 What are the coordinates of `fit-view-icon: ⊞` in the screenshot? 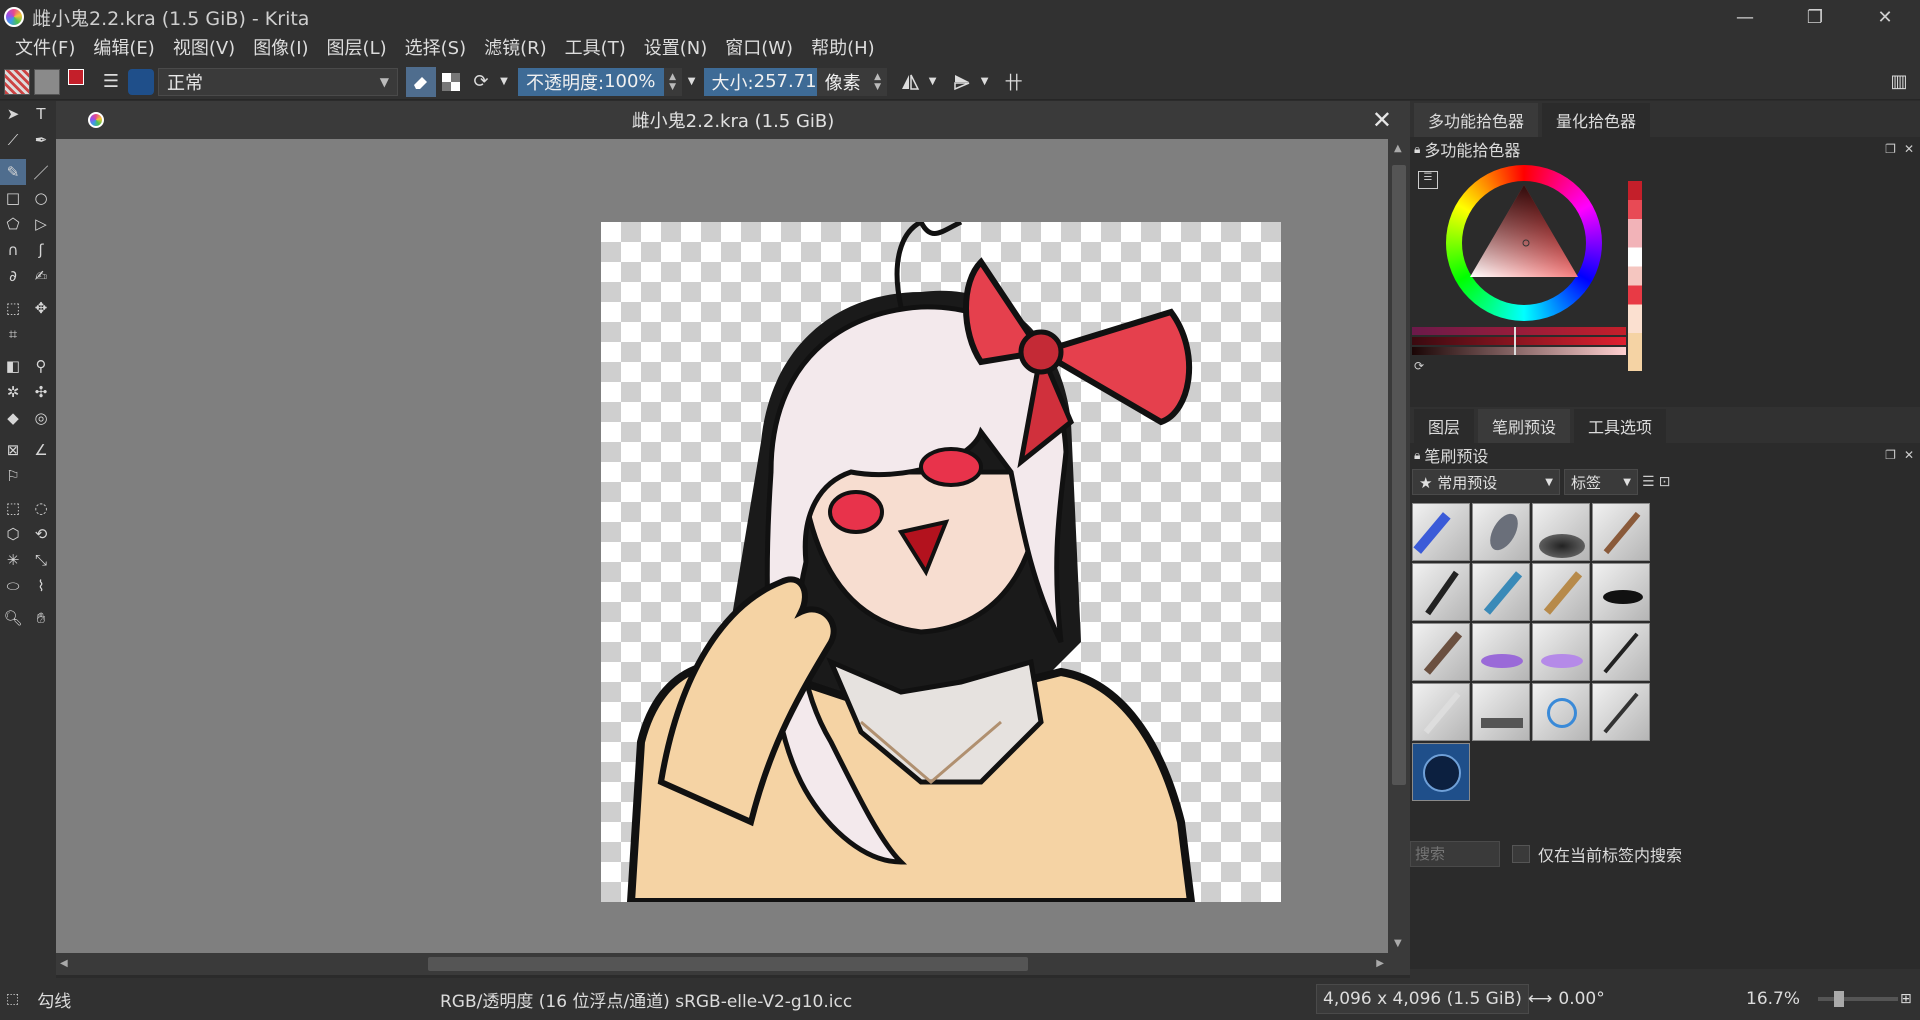 It's located at (1906, 999).